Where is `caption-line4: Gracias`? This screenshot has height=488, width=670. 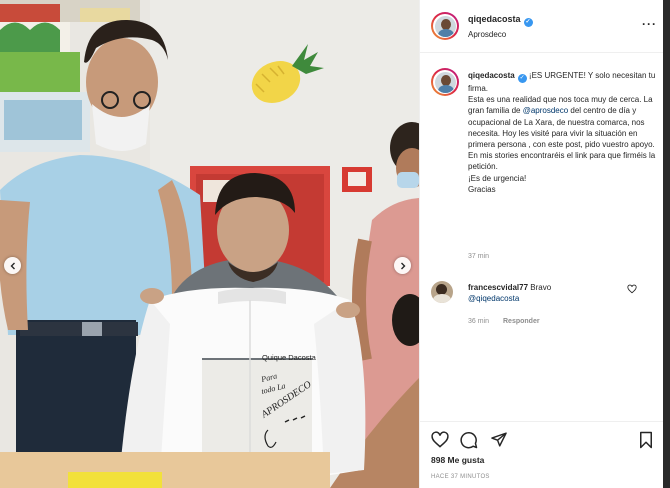 caption-line4: Gracias is located at coordinates (482, 189).